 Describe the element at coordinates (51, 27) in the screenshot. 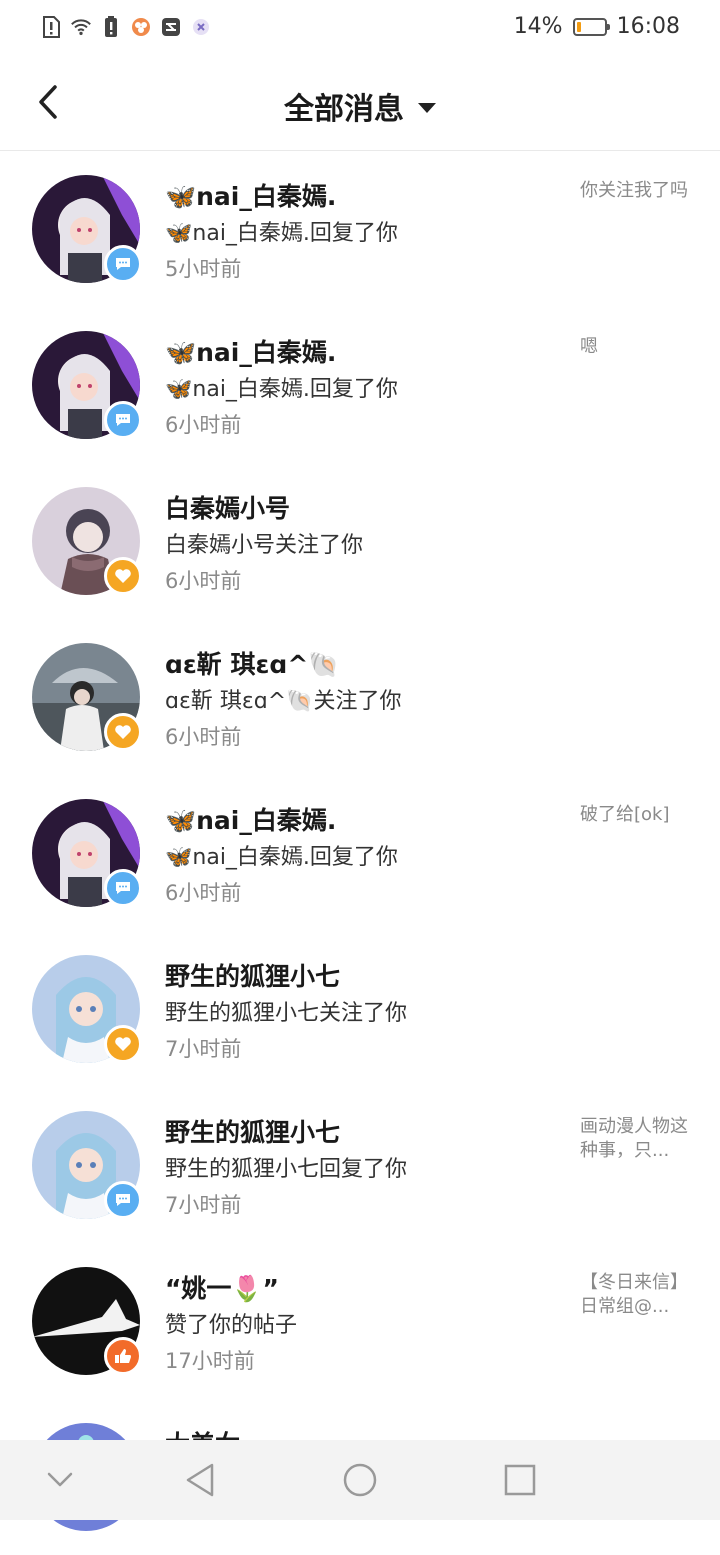

I see `sim-alert-icon` at that location.